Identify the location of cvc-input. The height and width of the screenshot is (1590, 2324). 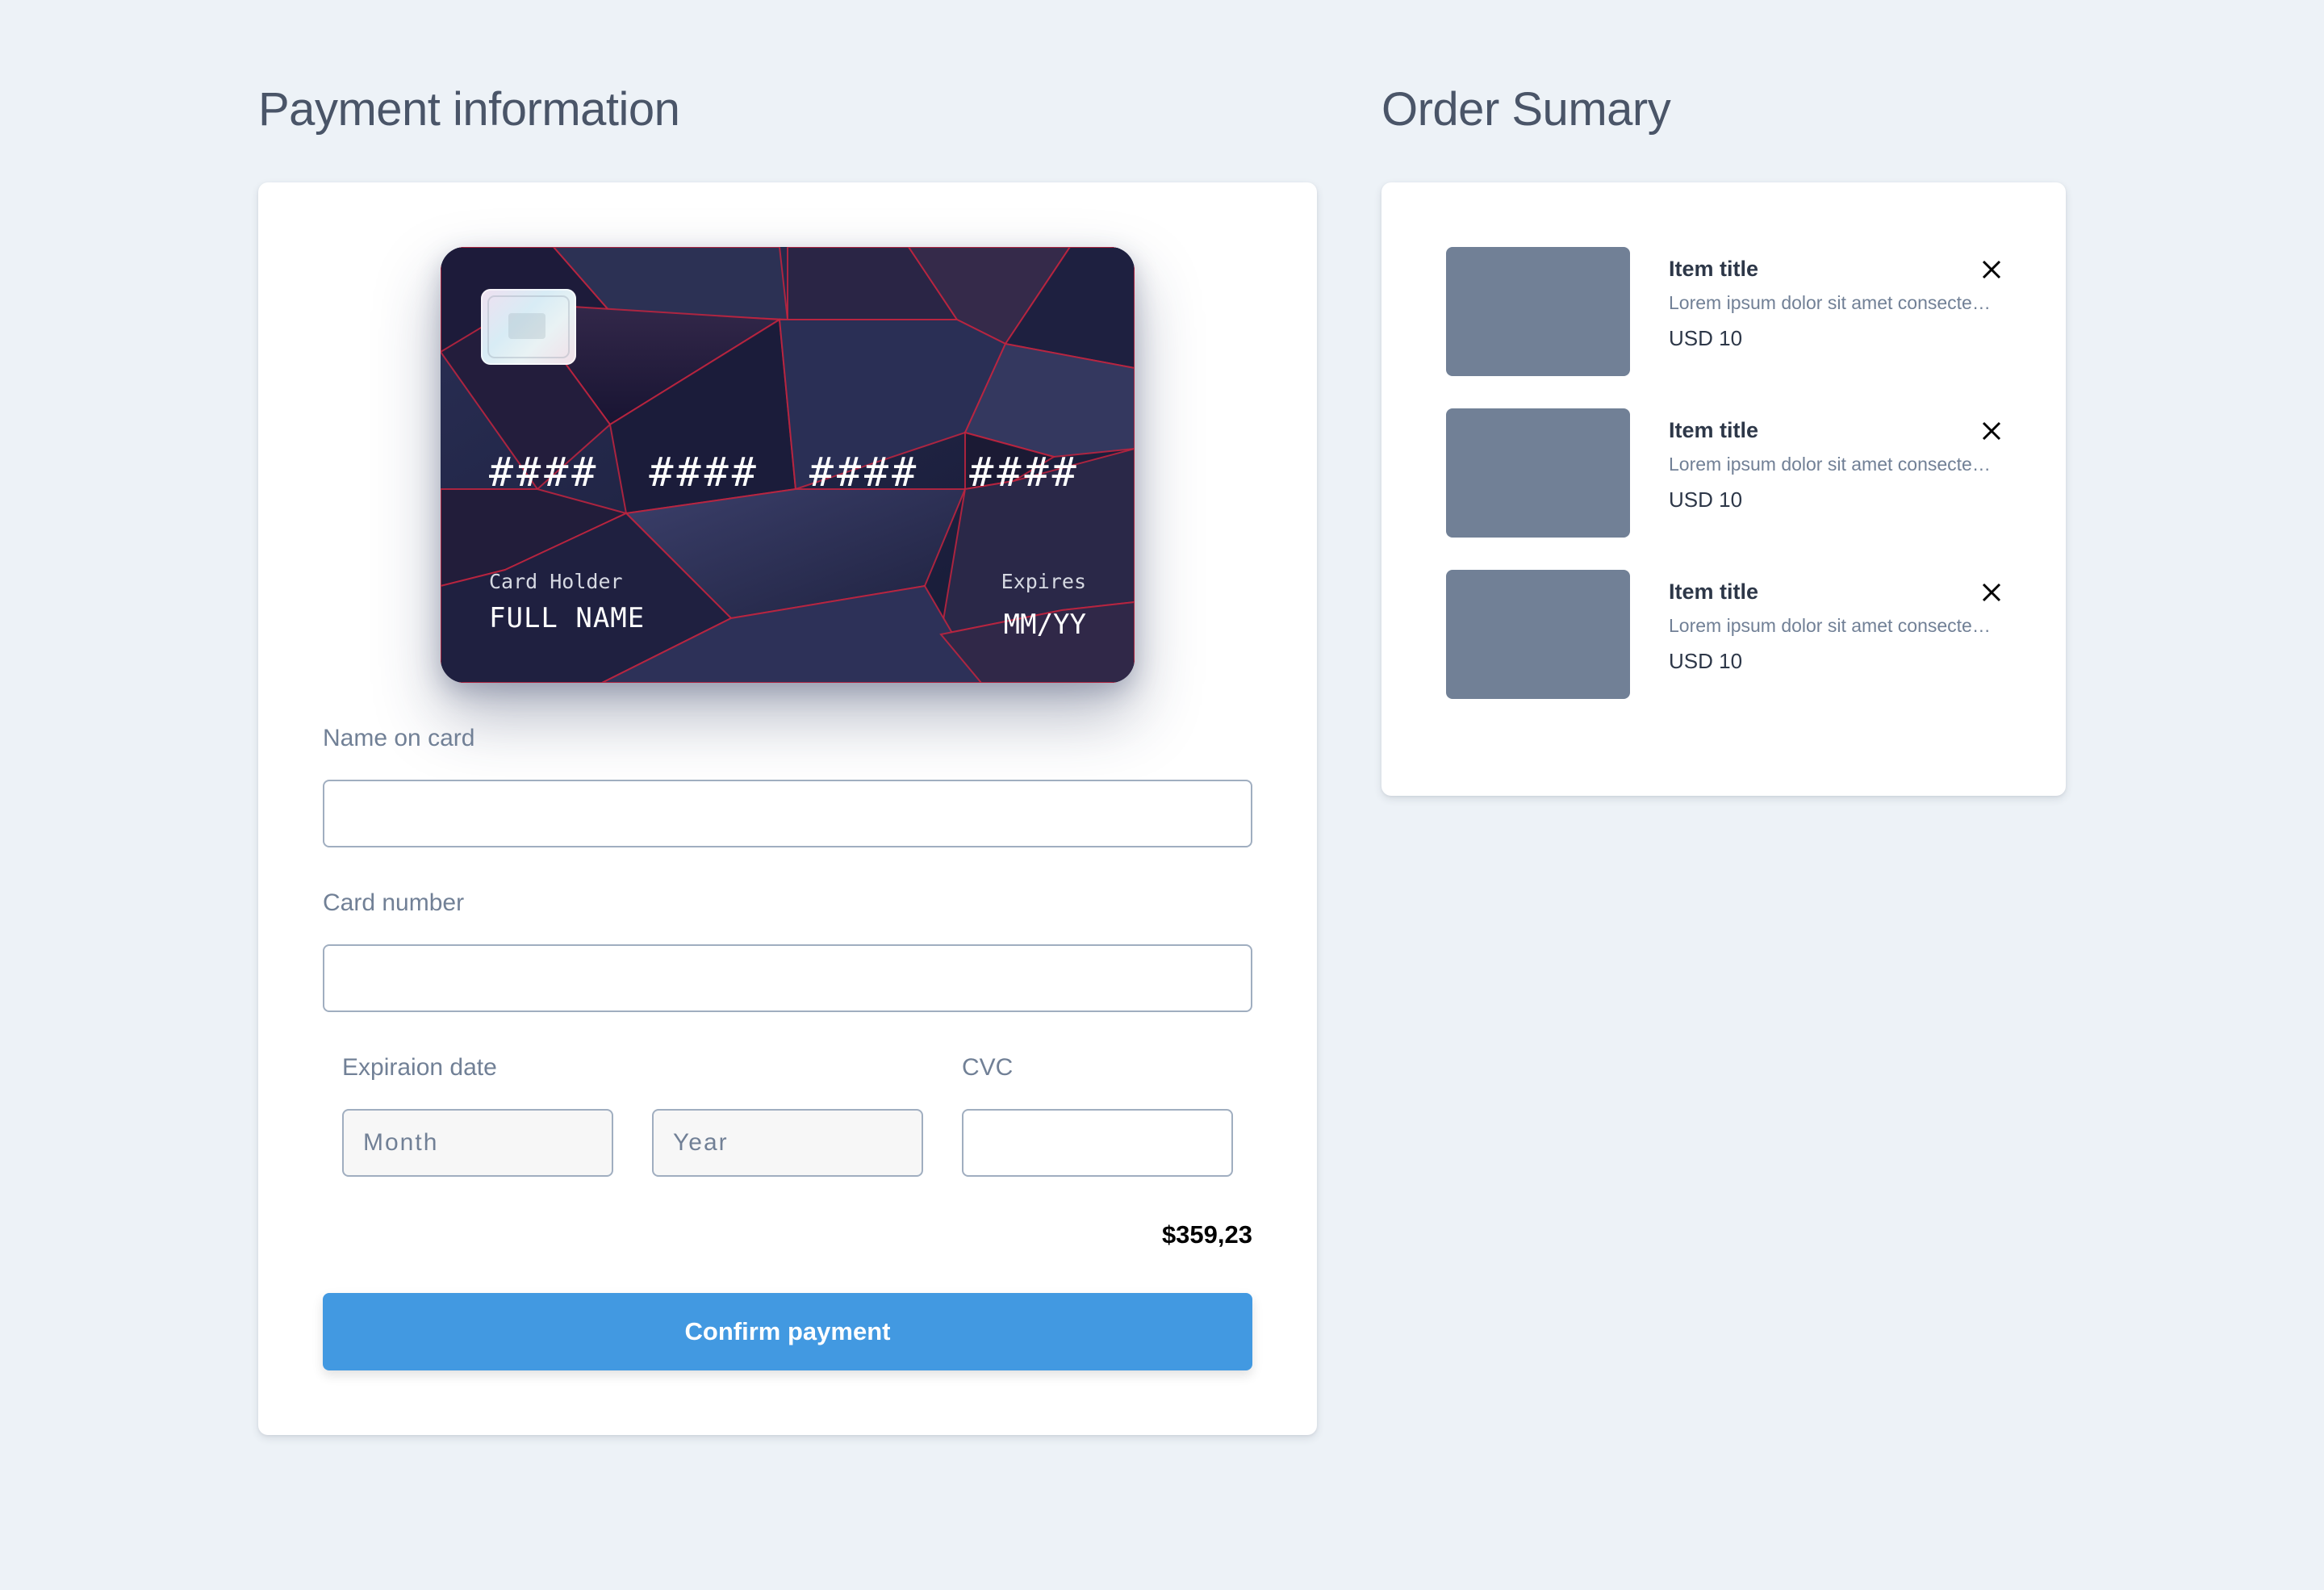
(1097, 1143).